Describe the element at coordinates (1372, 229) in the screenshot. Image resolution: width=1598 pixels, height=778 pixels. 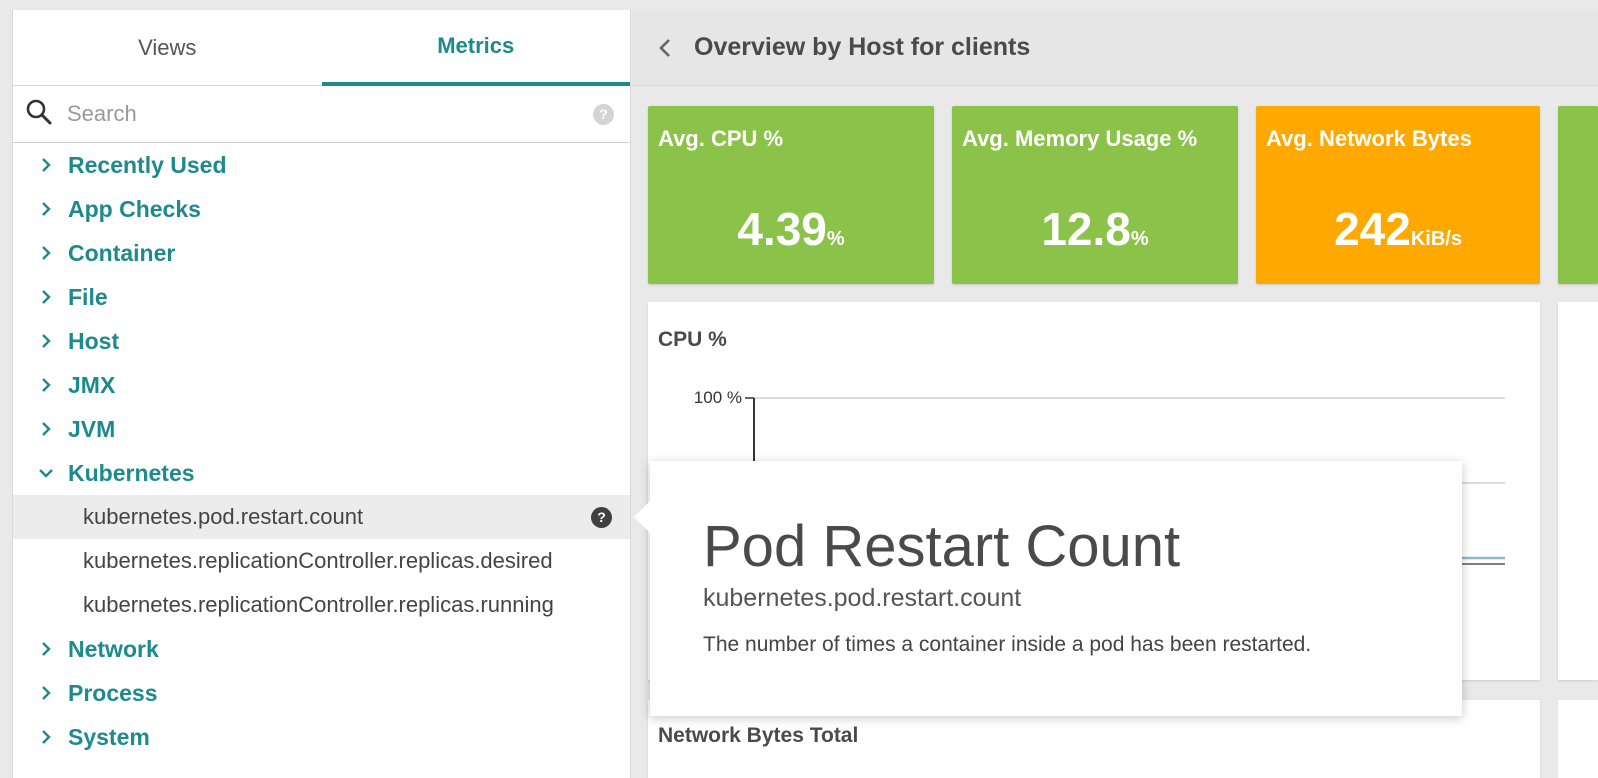
I see `tile-number: 242` at that location.